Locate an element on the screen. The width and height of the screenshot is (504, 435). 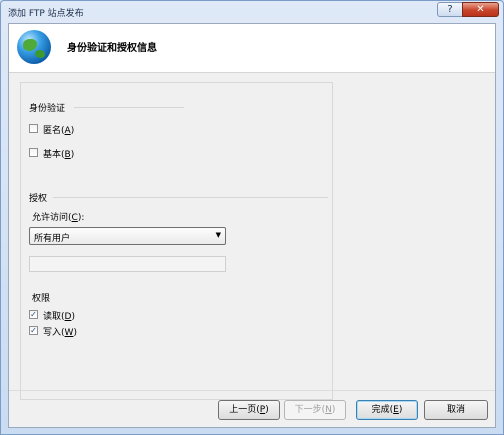
anonymous-checkbox is located at coordinates (33, 128).